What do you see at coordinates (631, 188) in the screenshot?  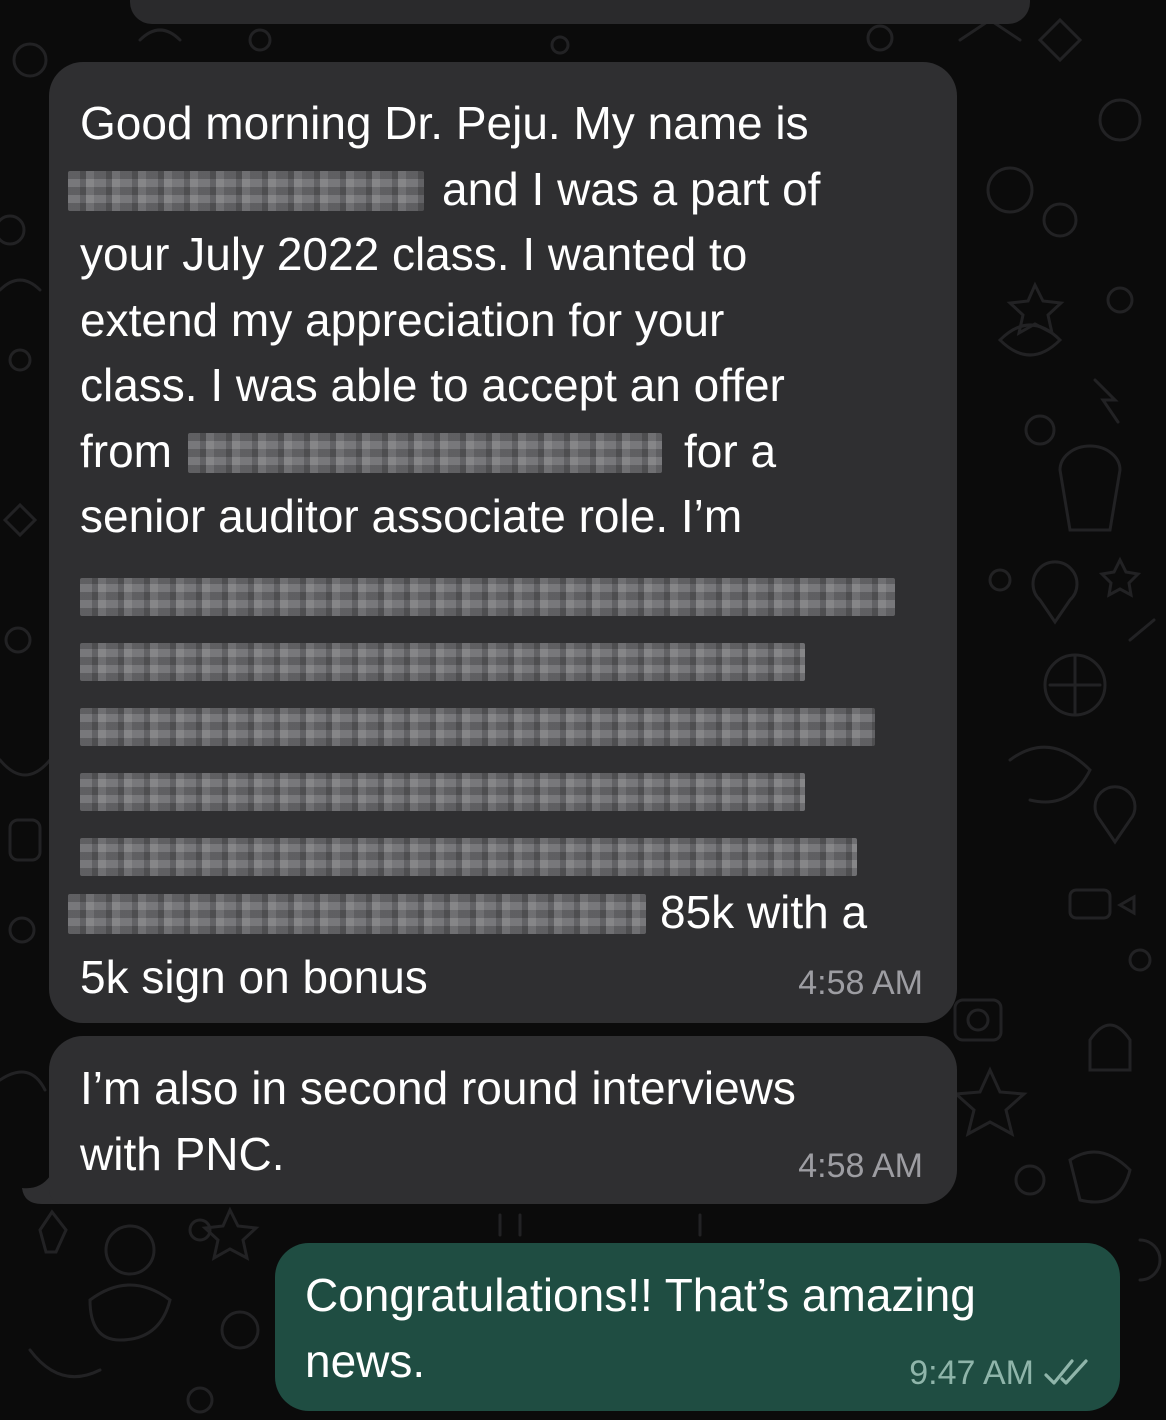 I see `message-line-text: and I was a part of` at bounding box center [631, 188].